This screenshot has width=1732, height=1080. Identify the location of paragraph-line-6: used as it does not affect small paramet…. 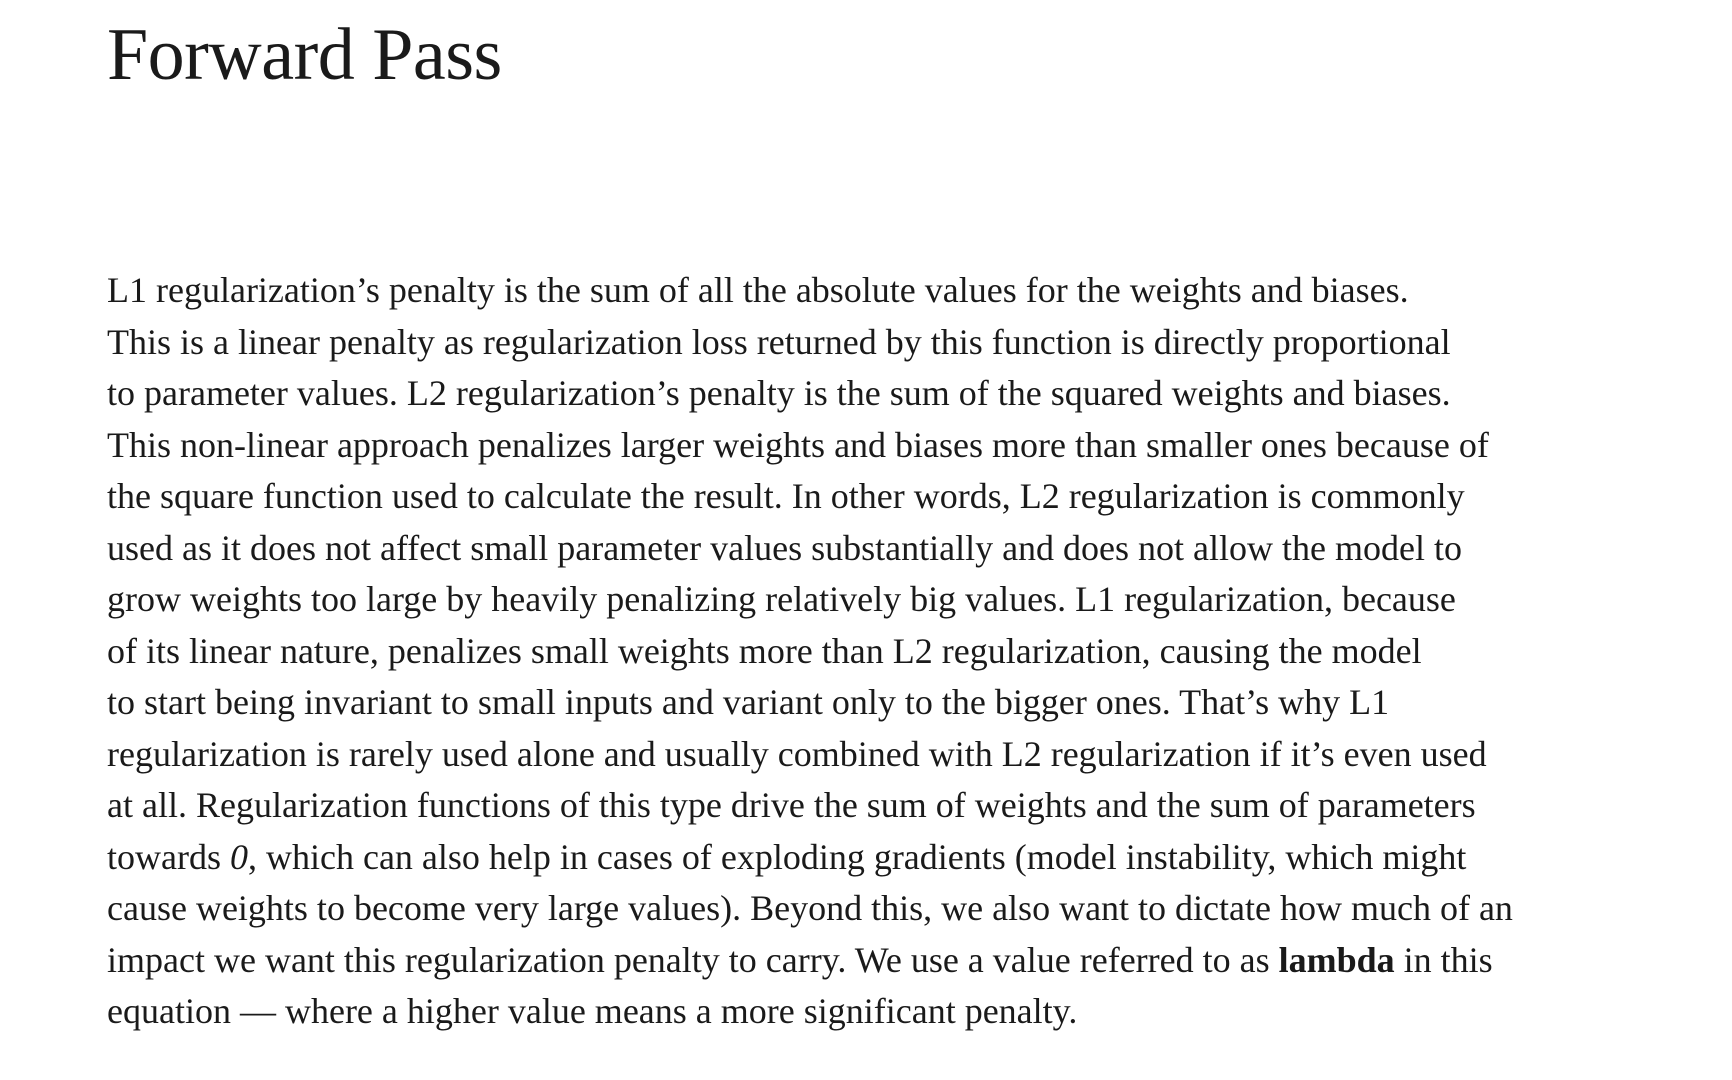
(784, 547).